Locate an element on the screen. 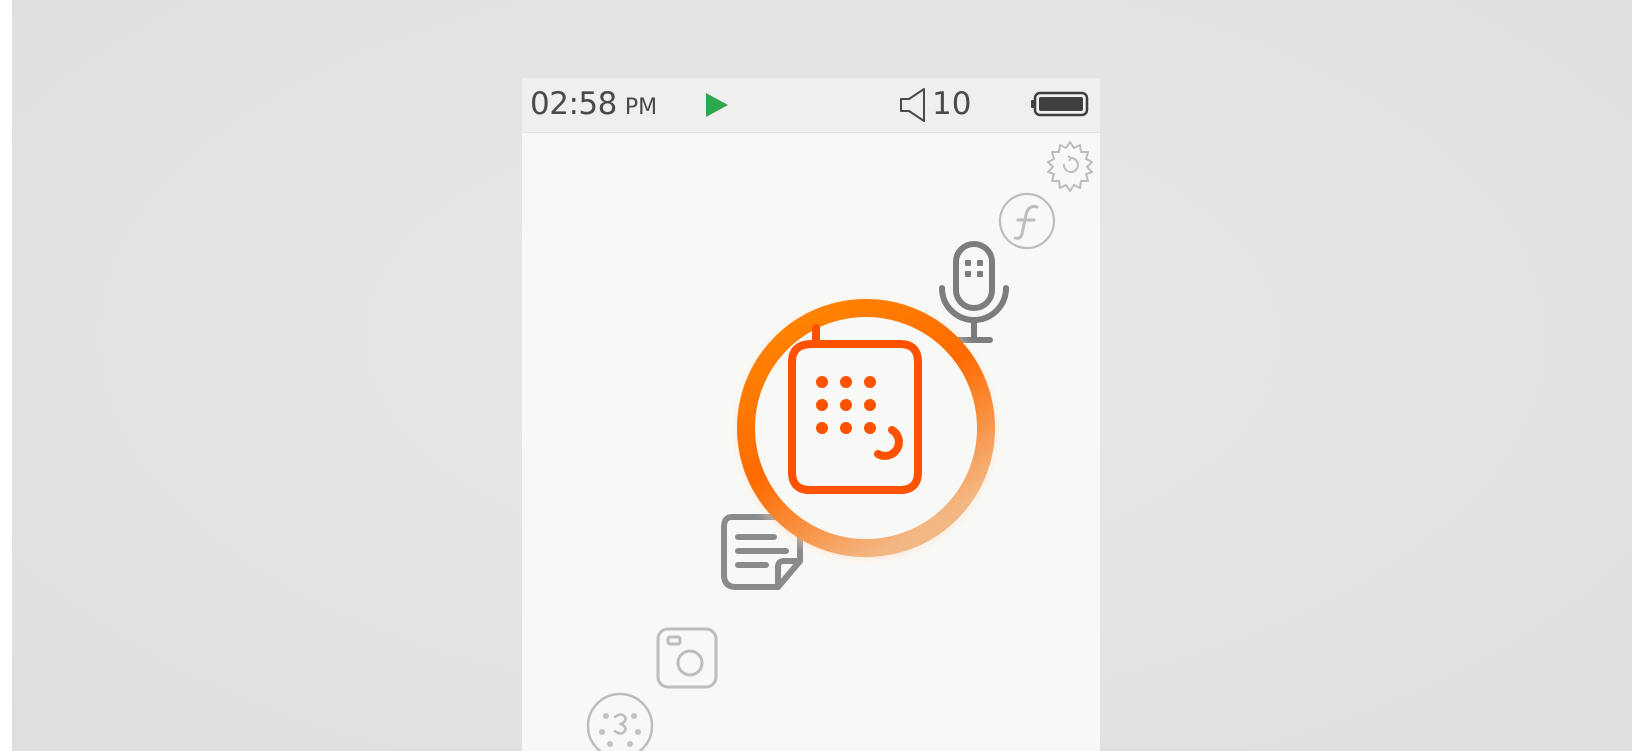  phone-dialer-icon is located at coordinates (866, 428).